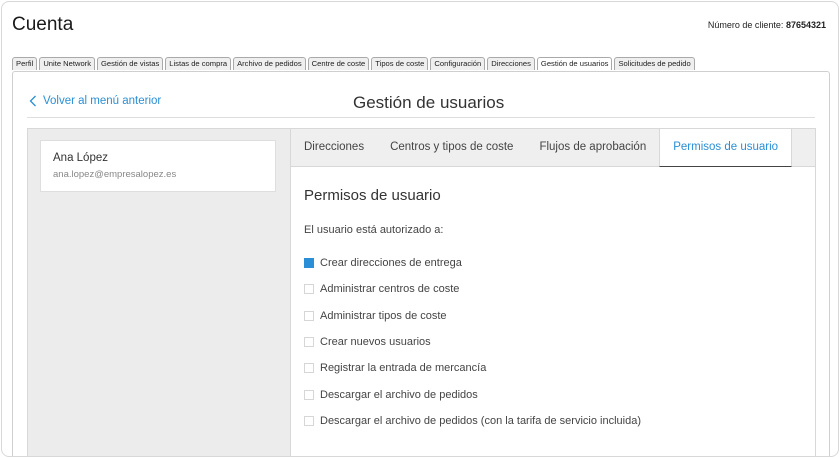 The height and width of the screenshot is (458, 840). What do you see at coordinates (32, 101) in the screenshot?
I see `chevron-left-icon` at bounding box center [32, 101].